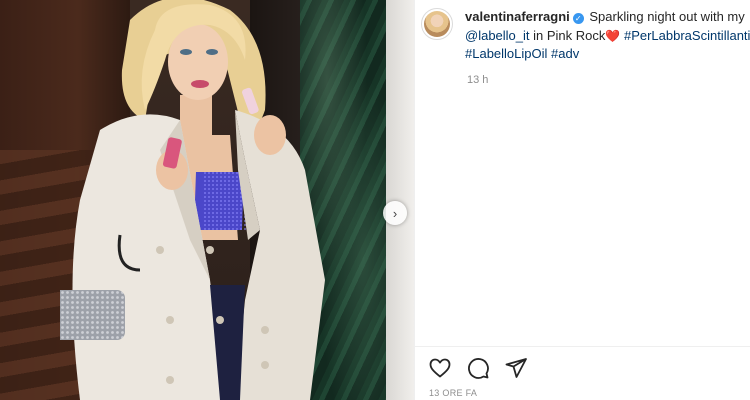 The image size is (750, 400). I want to click on hashtag-link: #LabelloLipOil, so click(506, 53).